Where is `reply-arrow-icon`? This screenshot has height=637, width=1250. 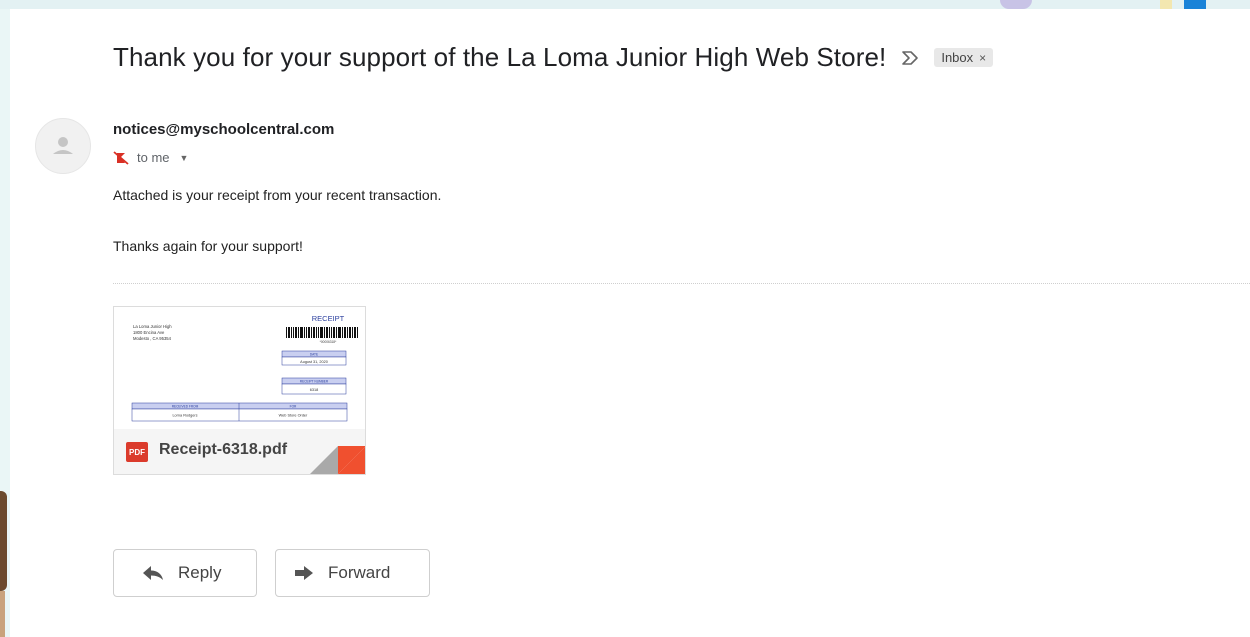 reply-arrow-icon is located at coordinates (153, 573).